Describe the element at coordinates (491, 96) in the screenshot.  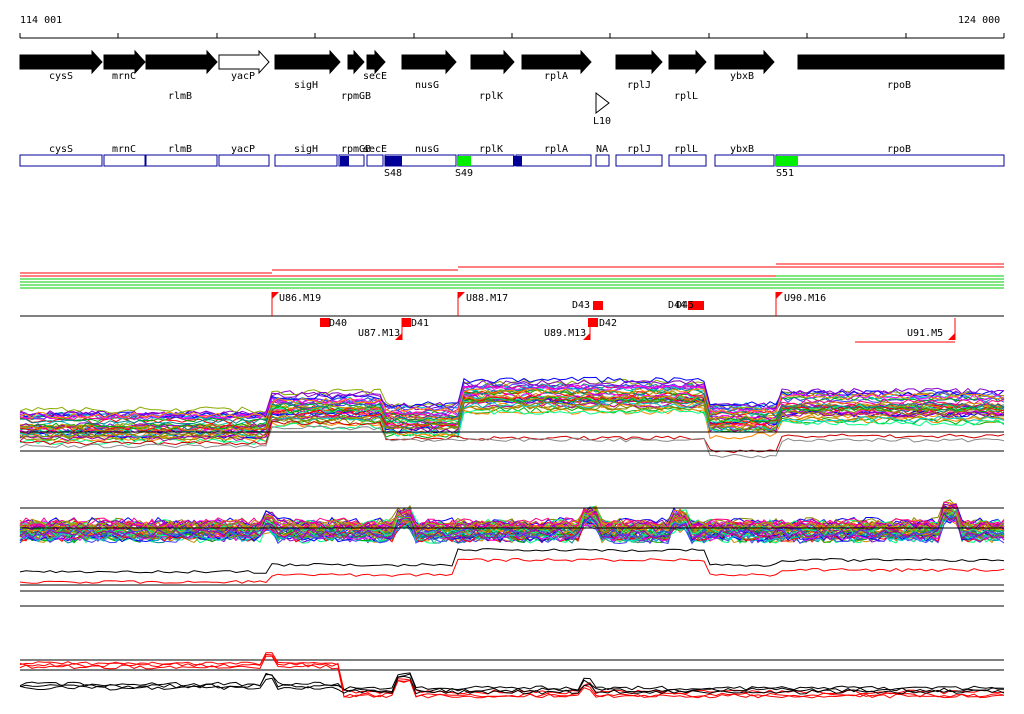
I see `gene-label: rplK` at that location.